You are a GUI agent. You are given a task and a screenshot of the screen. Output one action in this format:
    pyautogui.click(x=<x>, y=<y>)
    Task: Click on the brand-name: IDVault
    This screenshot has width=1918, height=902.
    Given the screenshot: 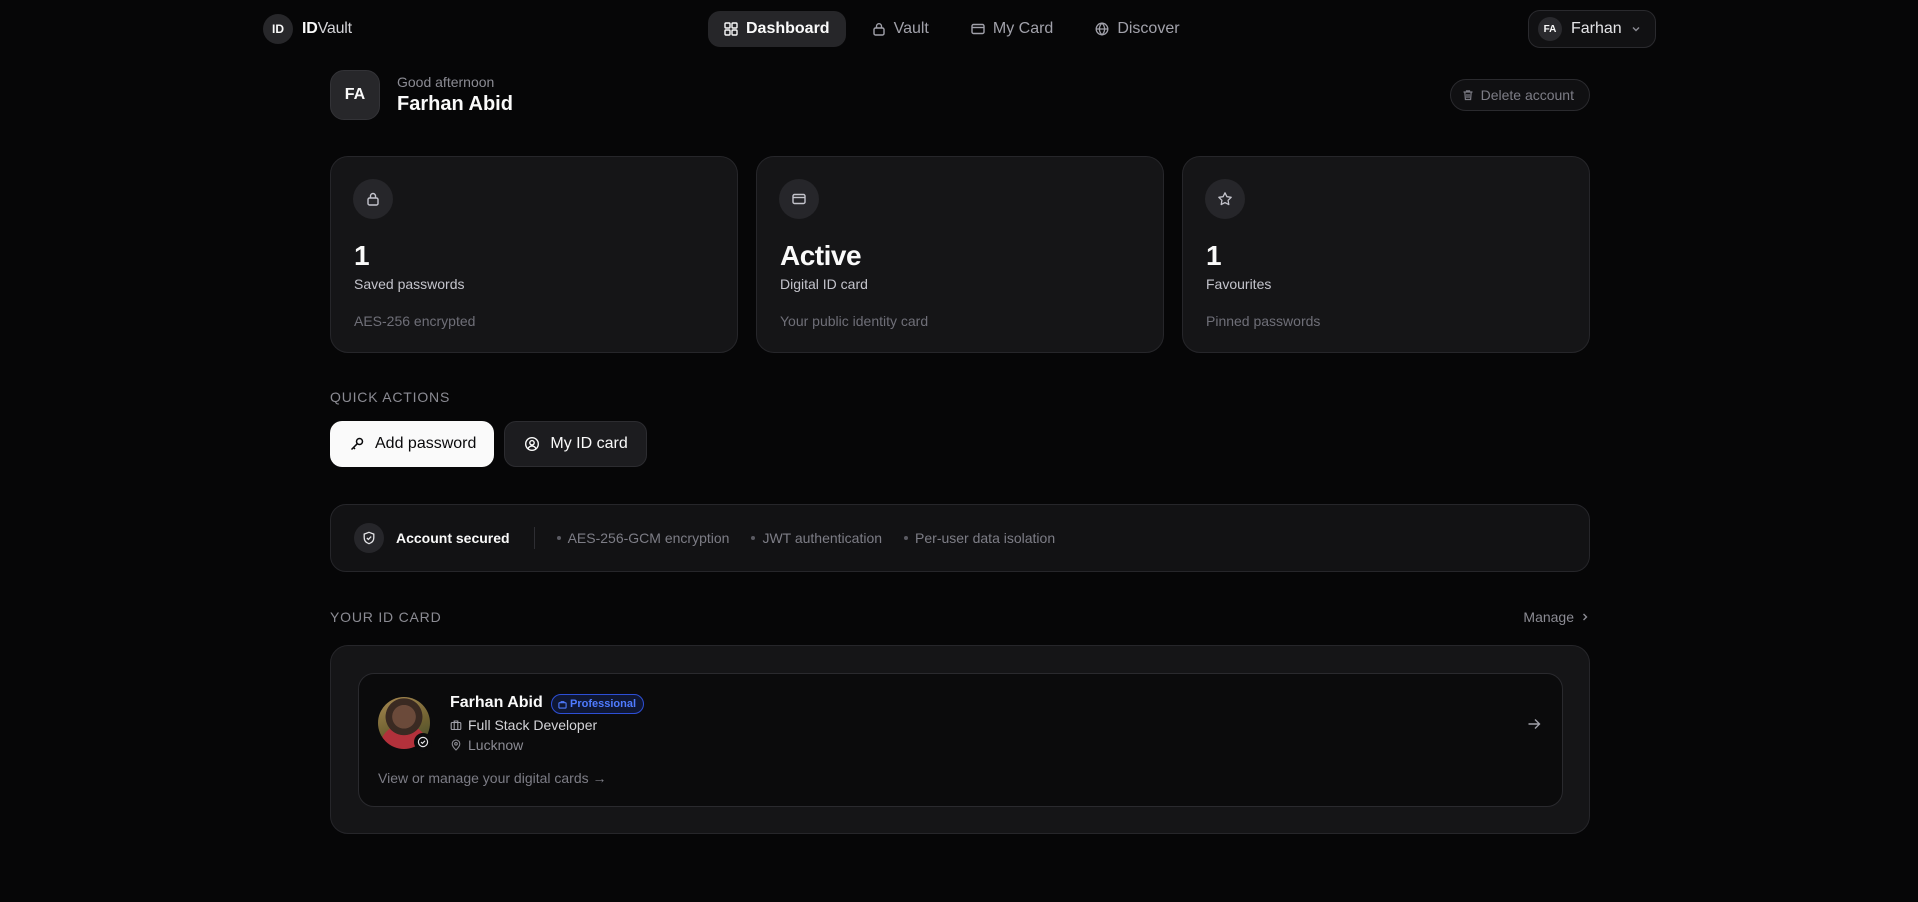 What is the action you would take?
    pyautogui.click(x=327, y=28)
    